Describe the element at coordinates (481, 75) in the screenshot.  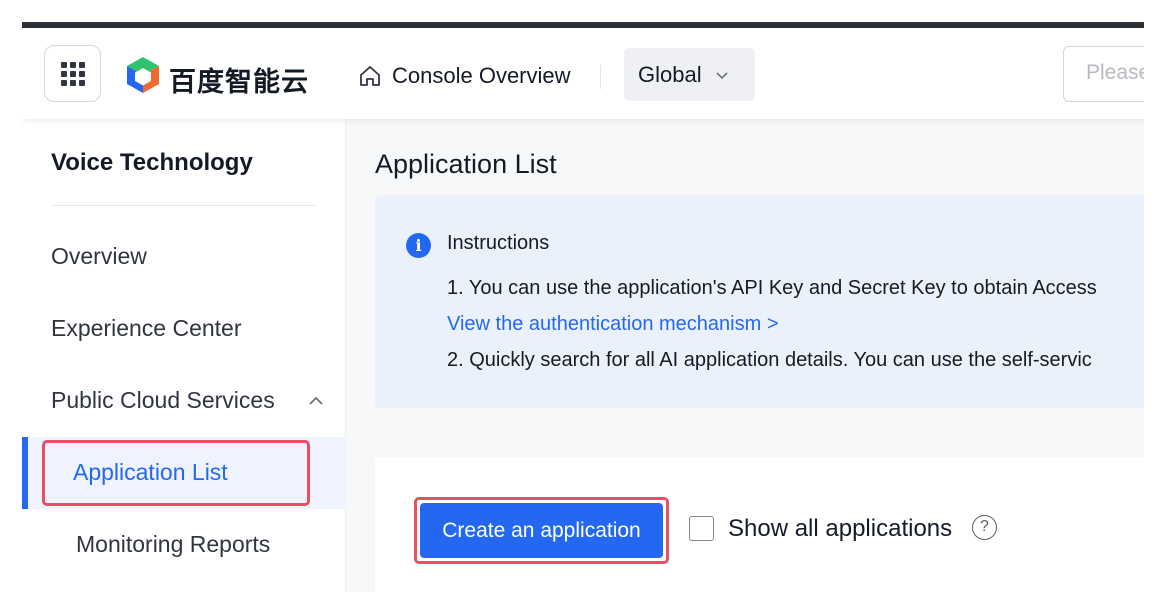
I see `console-overview-label: Console Overview` at that location.